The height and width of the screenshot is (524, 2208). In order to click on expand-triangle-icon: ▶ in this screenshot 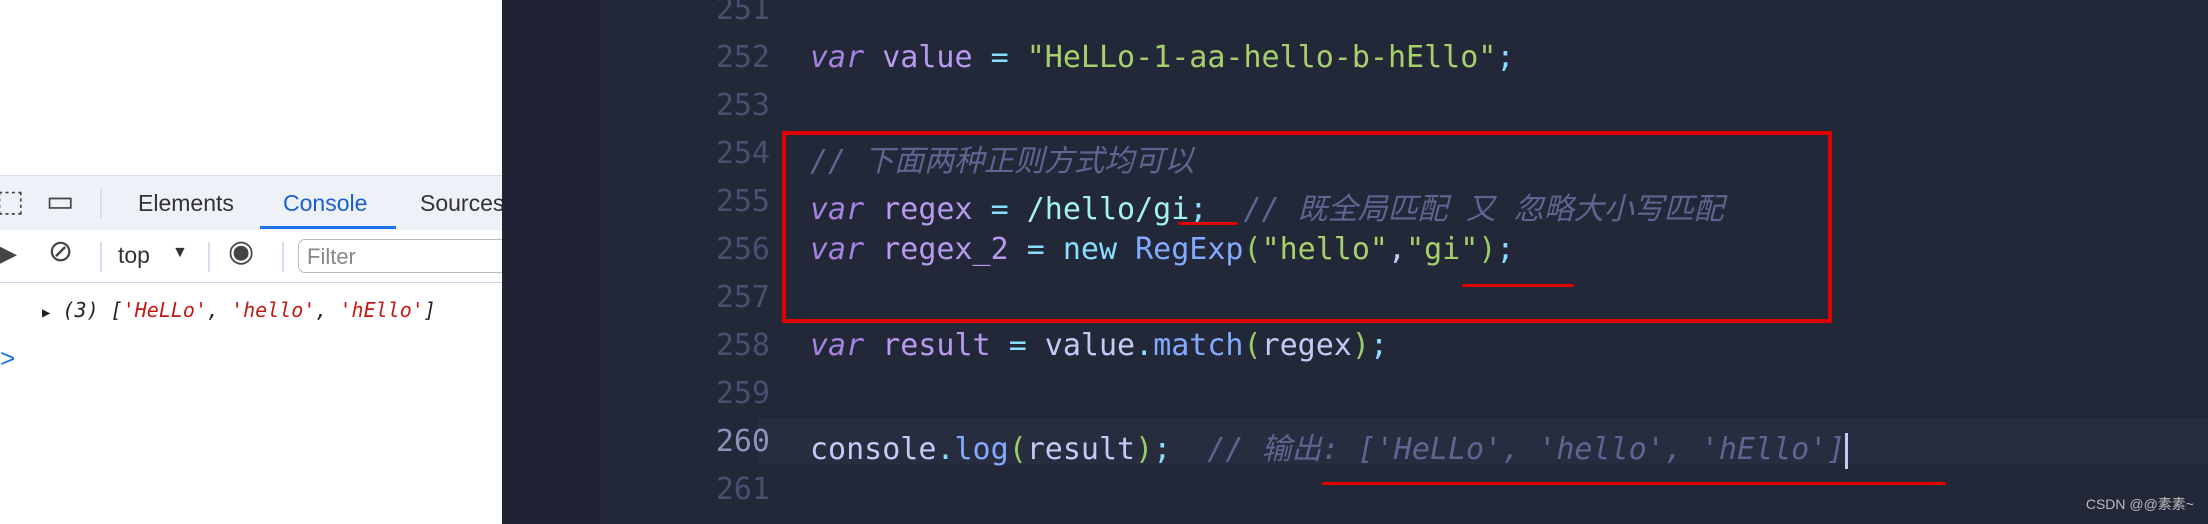, I will do `click(46, 313)`.